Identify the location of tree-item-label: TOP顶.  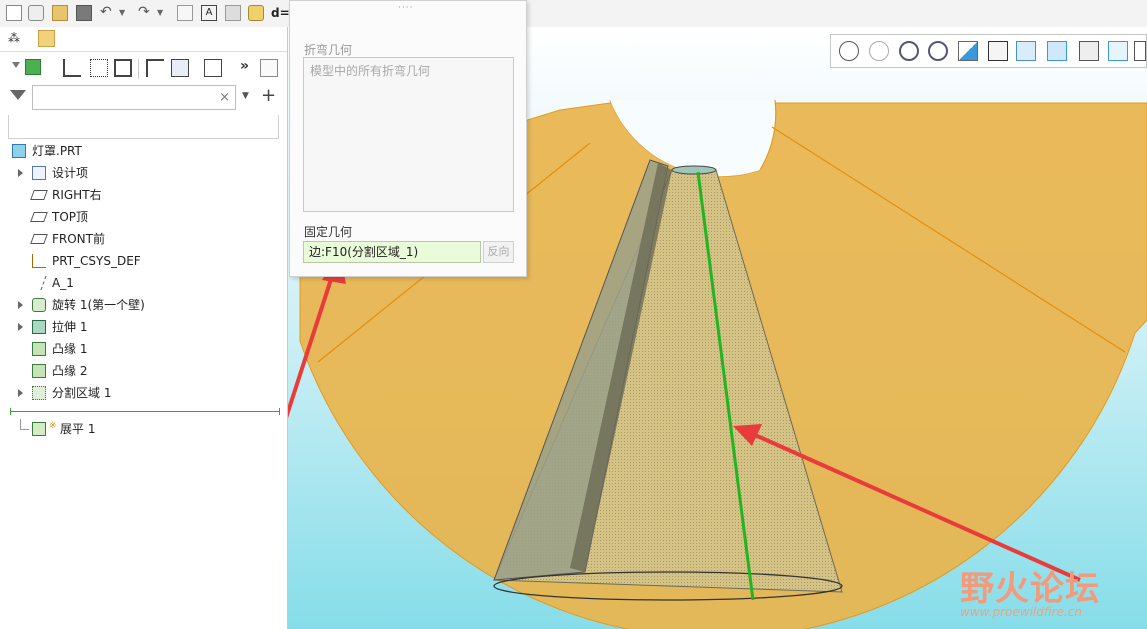
(70, 217).